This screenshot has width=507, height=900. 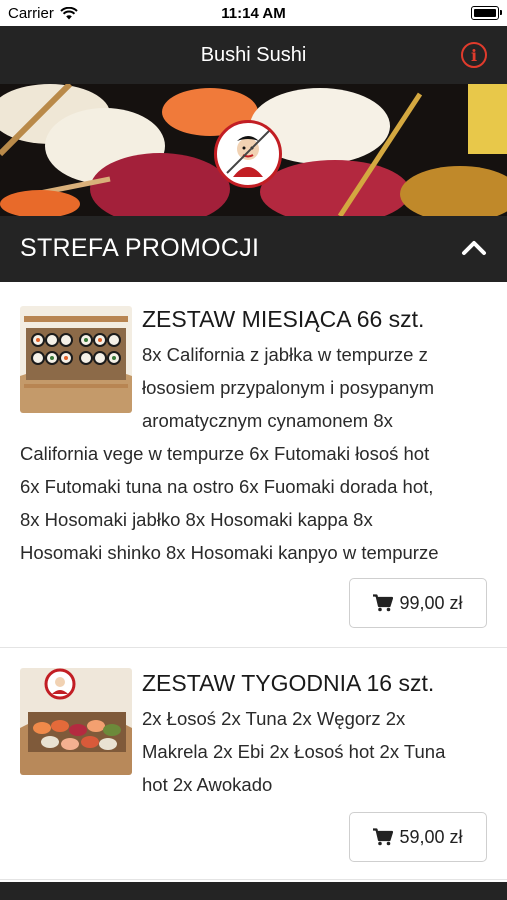 What do you see at coordinates (253, 891) in the screenshot?
I see `next-section-header` at bounding box center [253, 891].